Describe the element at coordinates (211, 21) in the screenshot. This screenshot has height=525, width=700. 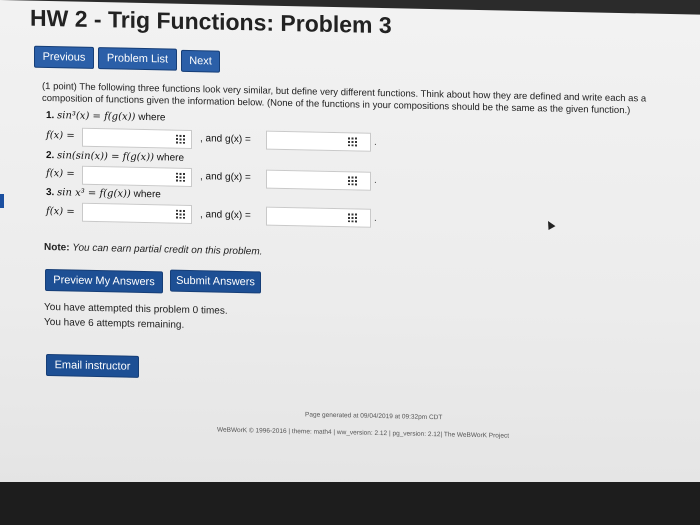
I see `page-title: HW 2 - Trig Functions: Problem 3` at that location.